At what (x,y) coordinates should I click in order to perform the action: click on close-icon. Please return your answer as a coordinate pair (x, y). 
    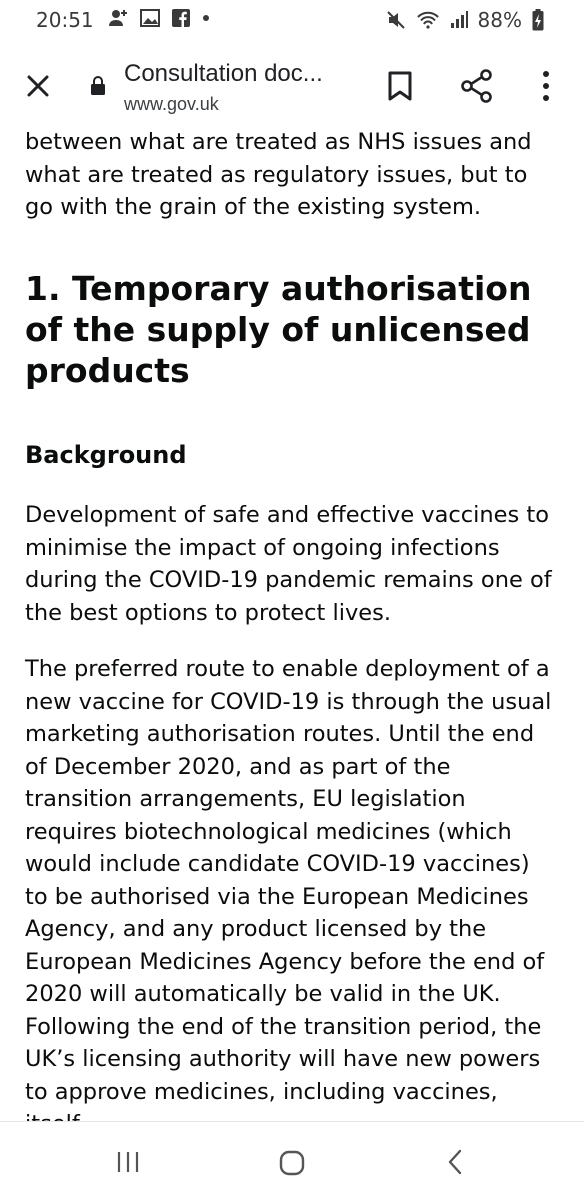
    Looking at the image, I should click on (38, 86).